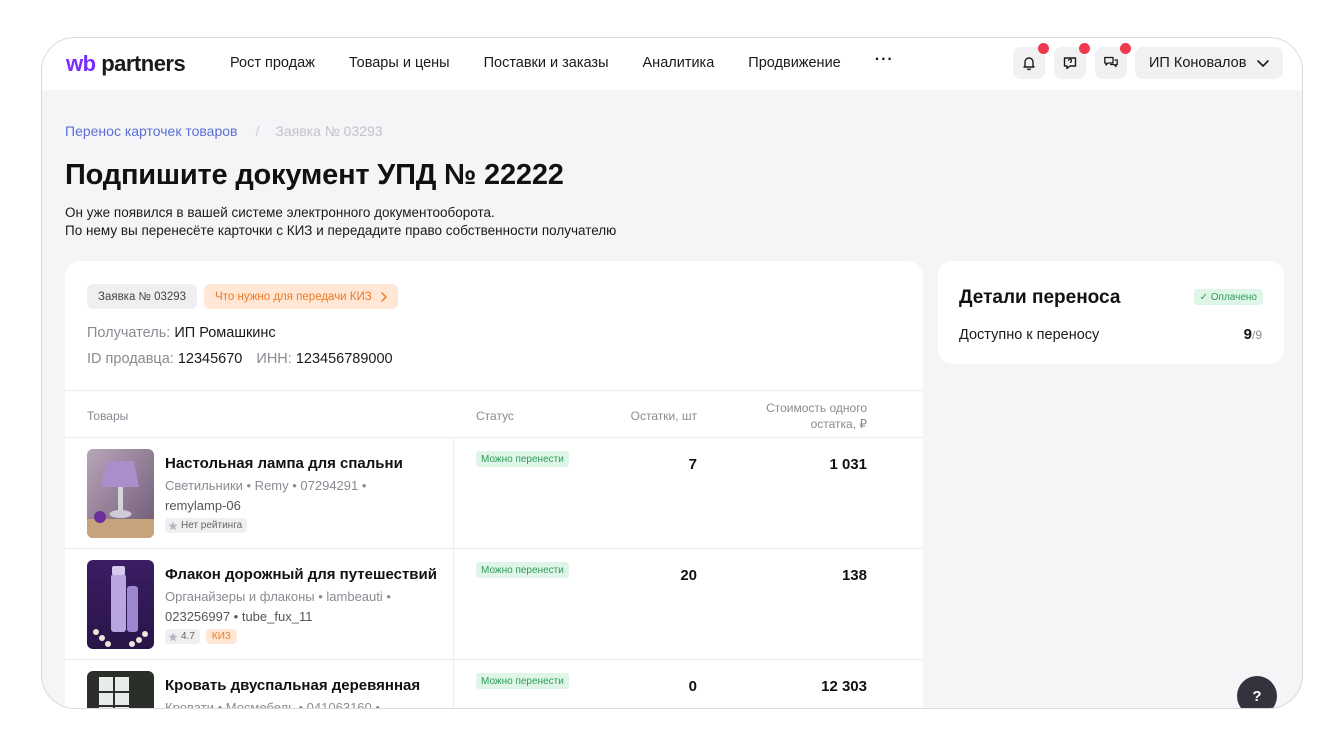 This screenshot has height=746, width=1344. Describe the element at coordinates (142, 296) in the screenshot. I see `request-number-chip: Заявка № 03293` at that location.